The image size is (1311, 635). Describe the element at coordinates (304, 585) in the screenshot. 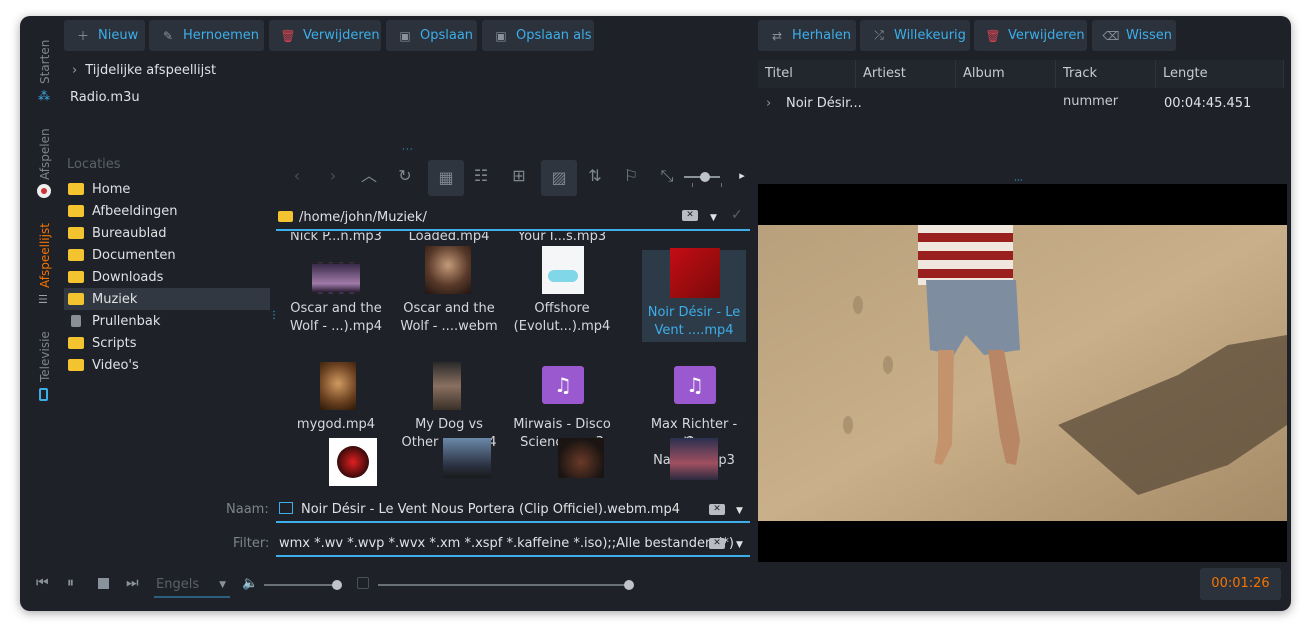

I see `volume-slider` at that location.